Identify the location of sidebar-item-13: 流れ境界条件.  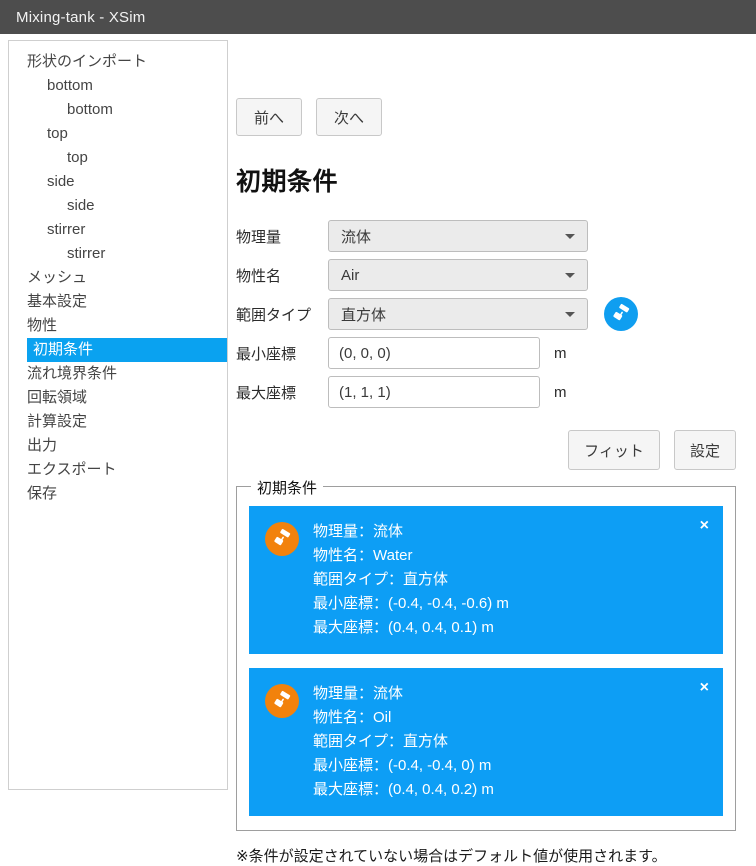
(118, 374).